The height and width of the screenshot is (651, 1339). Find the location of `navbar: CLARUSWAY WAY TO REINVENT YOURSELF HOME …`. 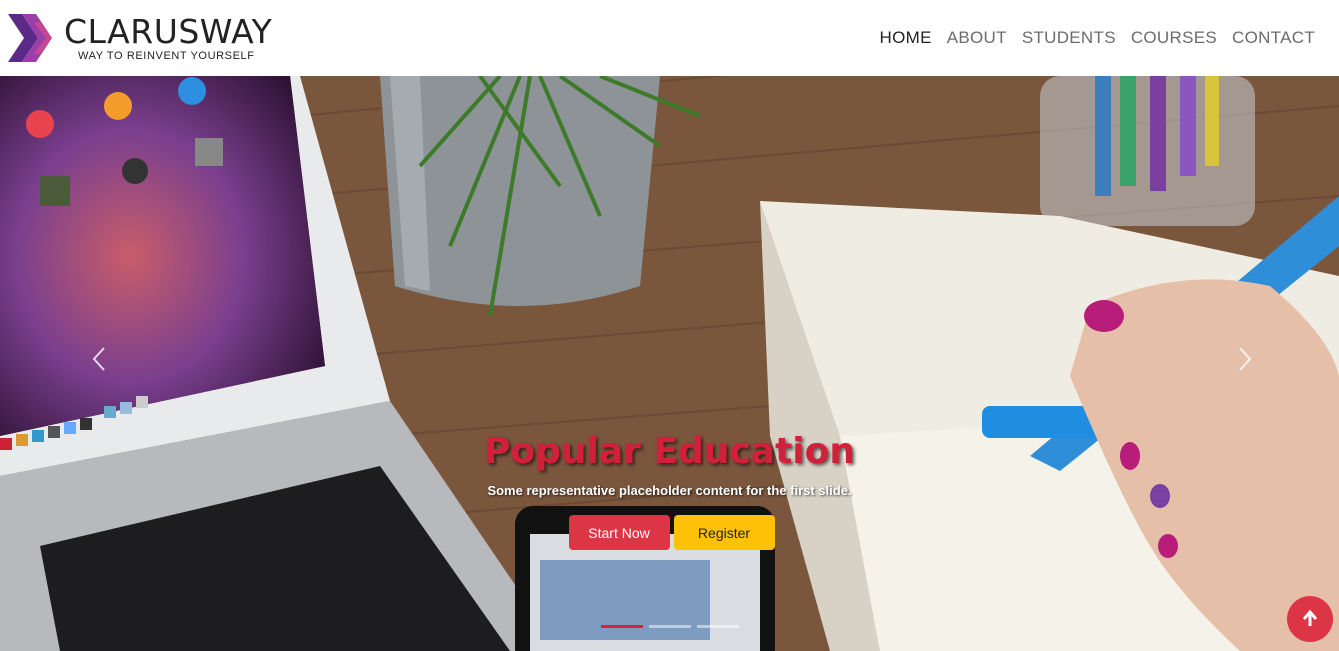

navbar: CLARUSWAY WAY TO REINVENT YOURSELF HOME … is located at coordinates (669, 38).